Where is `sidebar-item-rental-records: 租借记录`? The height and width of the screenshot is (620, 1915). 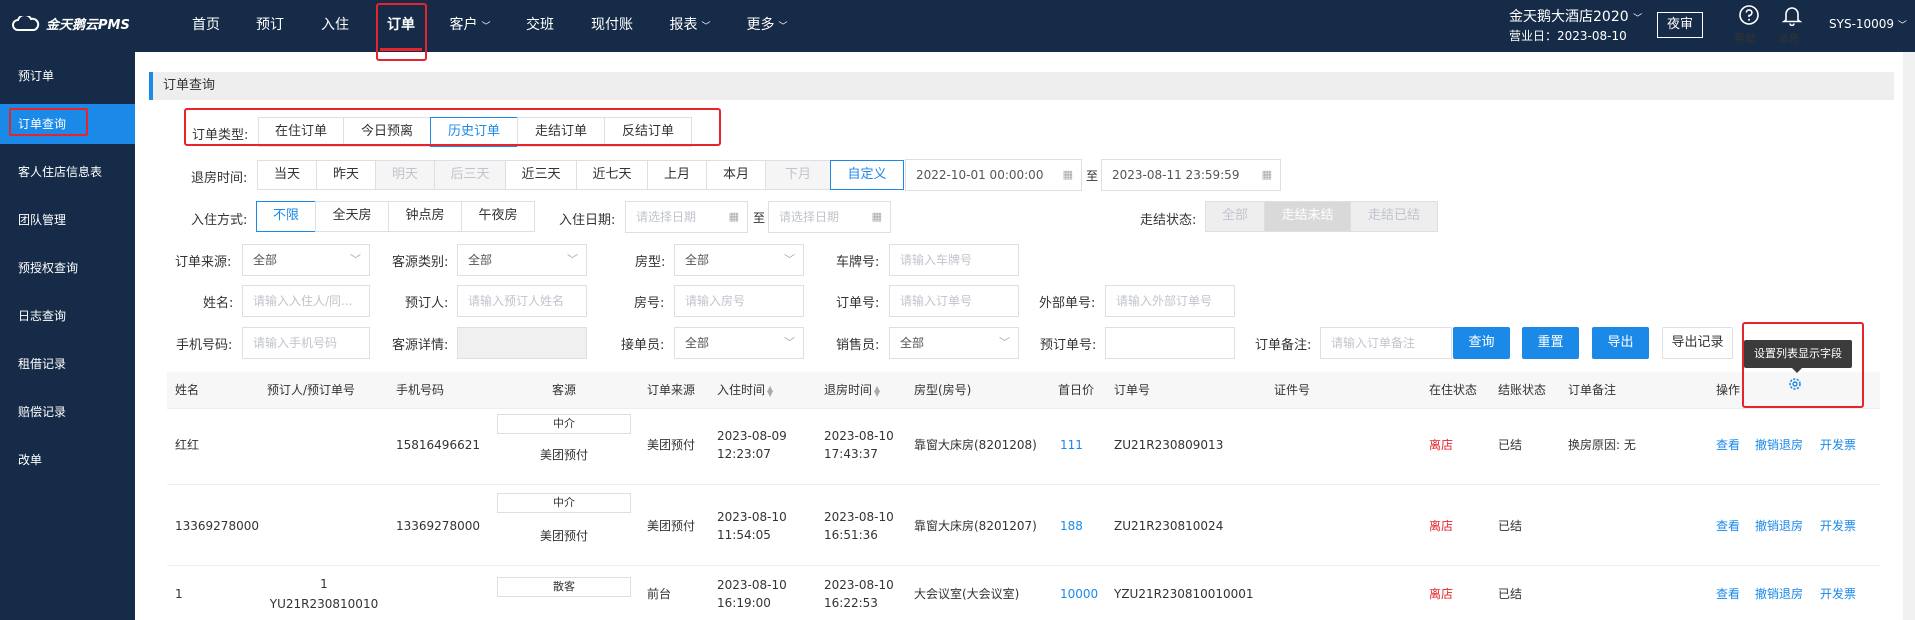
sidebar-item-rental-records: 租借记录 is located at coordinates (67, 364).